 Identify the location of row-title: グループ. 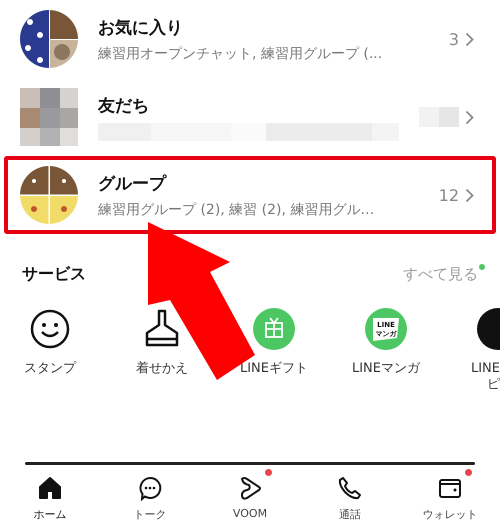
(133, 183).